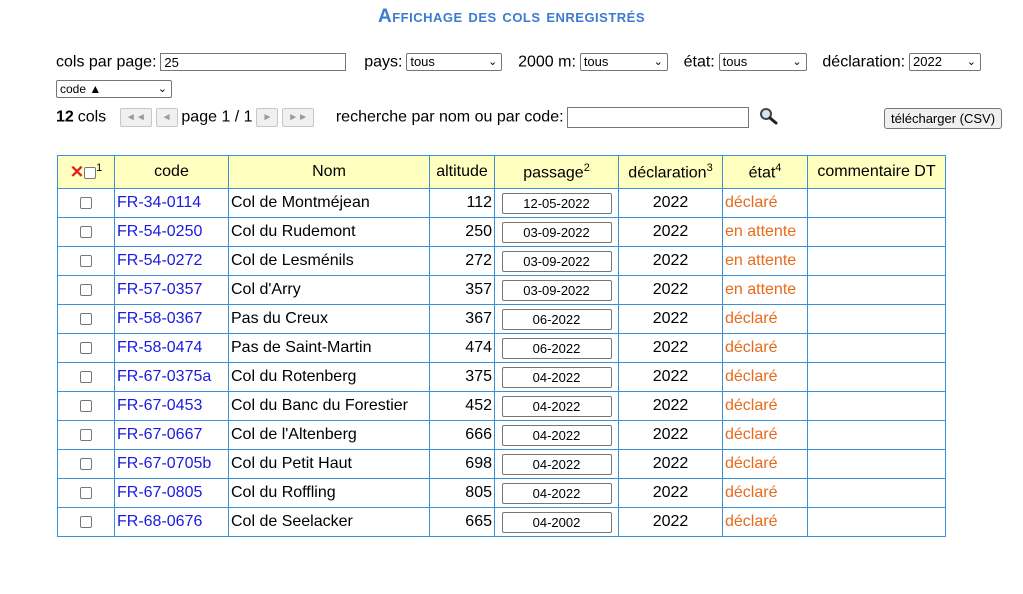 Image resolution: width=1023 pixels, height=594 pixels. Describe the element at coordinates (709, 167) in the screenshot. I see `declaration-note: 3` at that location.